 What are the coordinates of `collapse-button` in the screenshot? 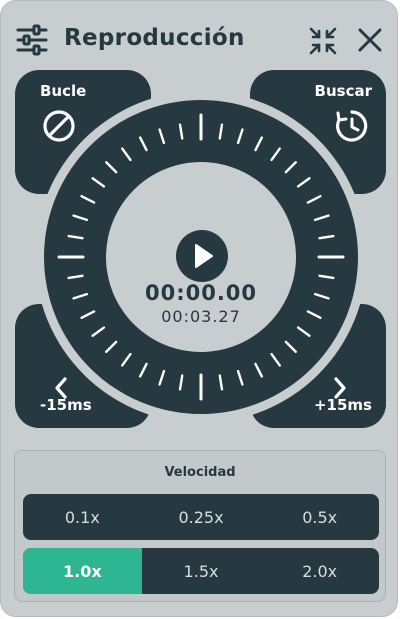 It's located at (323, 41).